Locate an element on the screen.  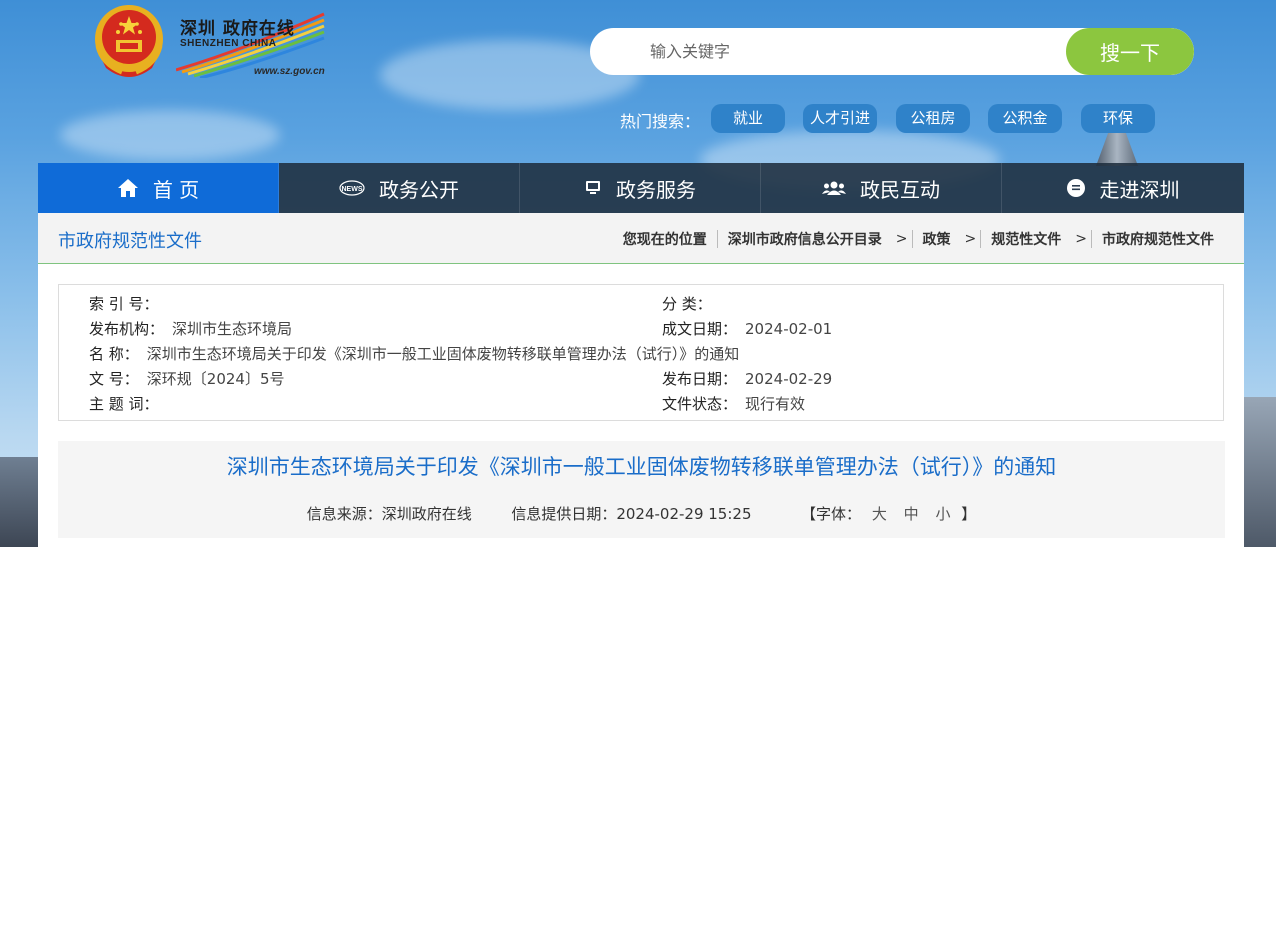
news-icon: NEWS is located at coordinates (352, 188).